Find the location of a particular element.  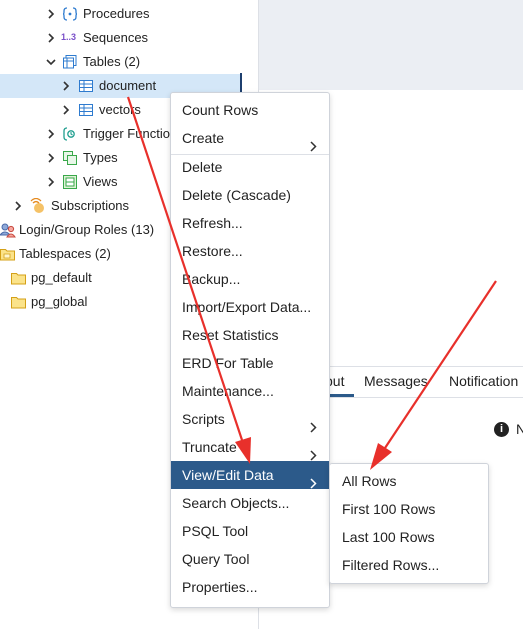

tree-item-label: Sequences is located at coordinates (116, 37).